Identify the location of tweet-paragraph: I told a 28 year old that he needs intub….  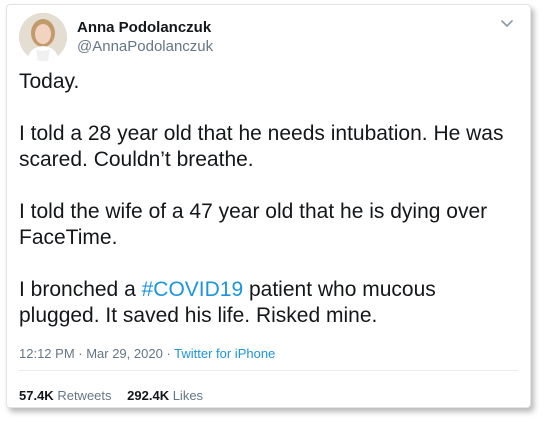
(261, 146).